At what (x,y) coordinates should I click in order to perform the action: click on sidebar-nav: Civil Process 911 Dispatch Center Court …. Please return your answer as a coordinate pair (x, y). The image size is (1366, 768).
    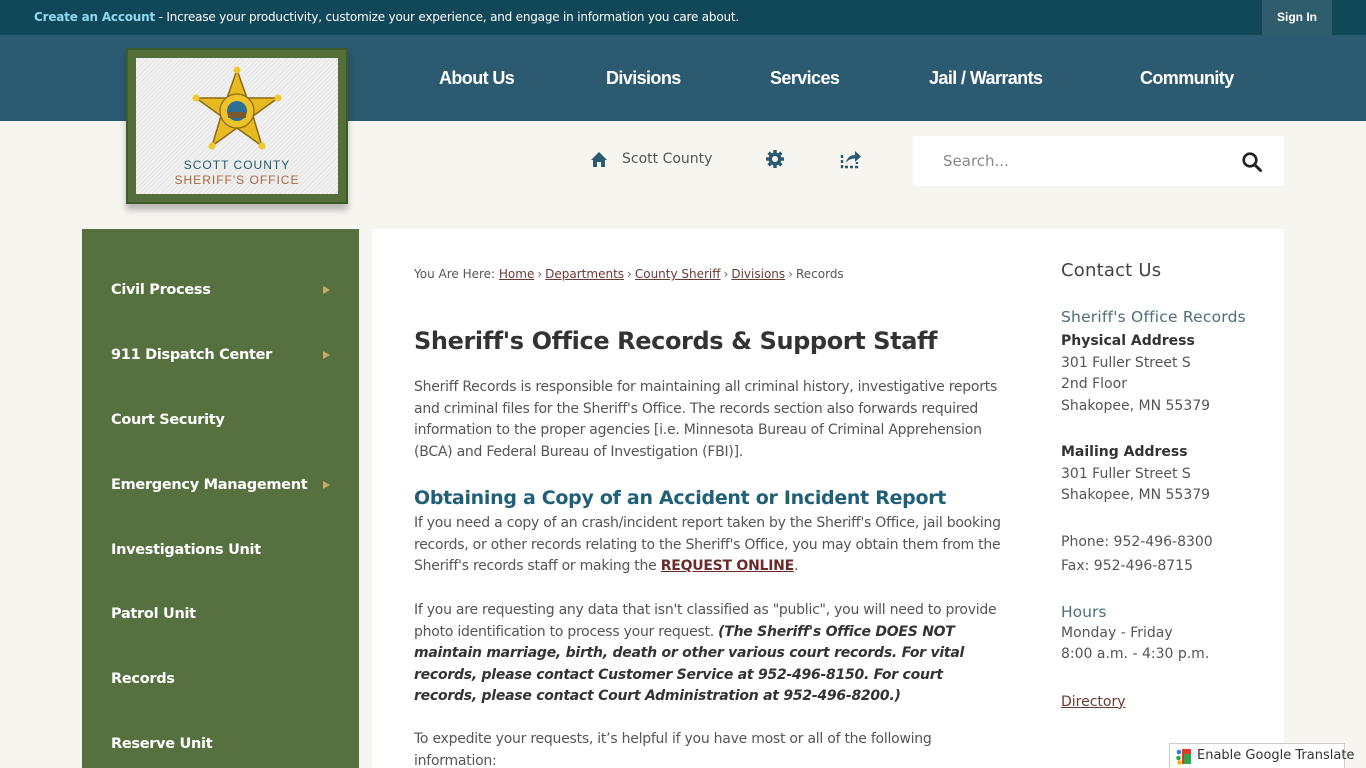
    Looking at the image, I should click on (220, 498).